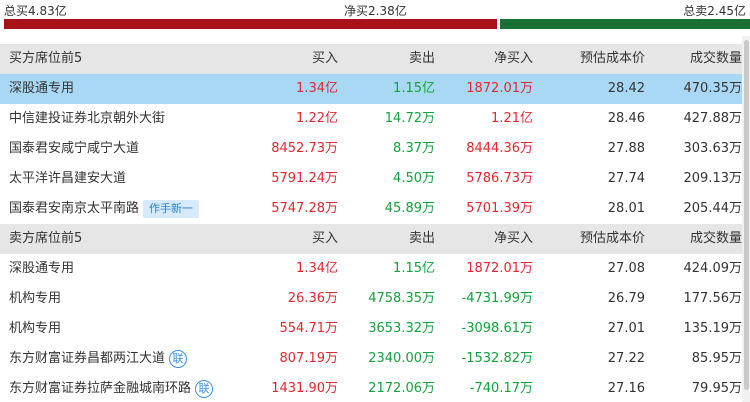 Image resolution: width=750 pixels, height=402 pixels. I want to click on seat-name-cell: 国泰君安南京太平南路 作手新一, so click(104, 209).